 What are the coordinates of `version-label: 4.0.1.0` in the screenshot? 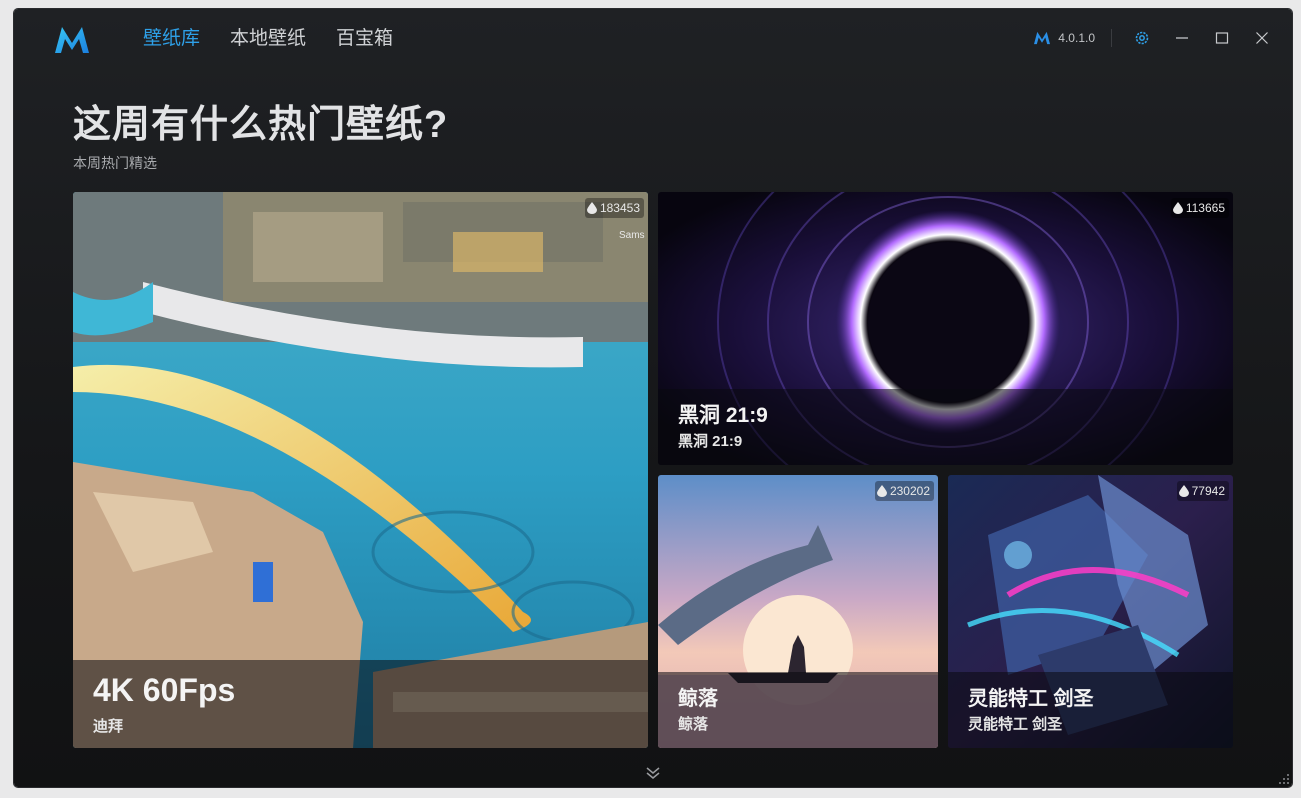 It's located at (1076, 38).